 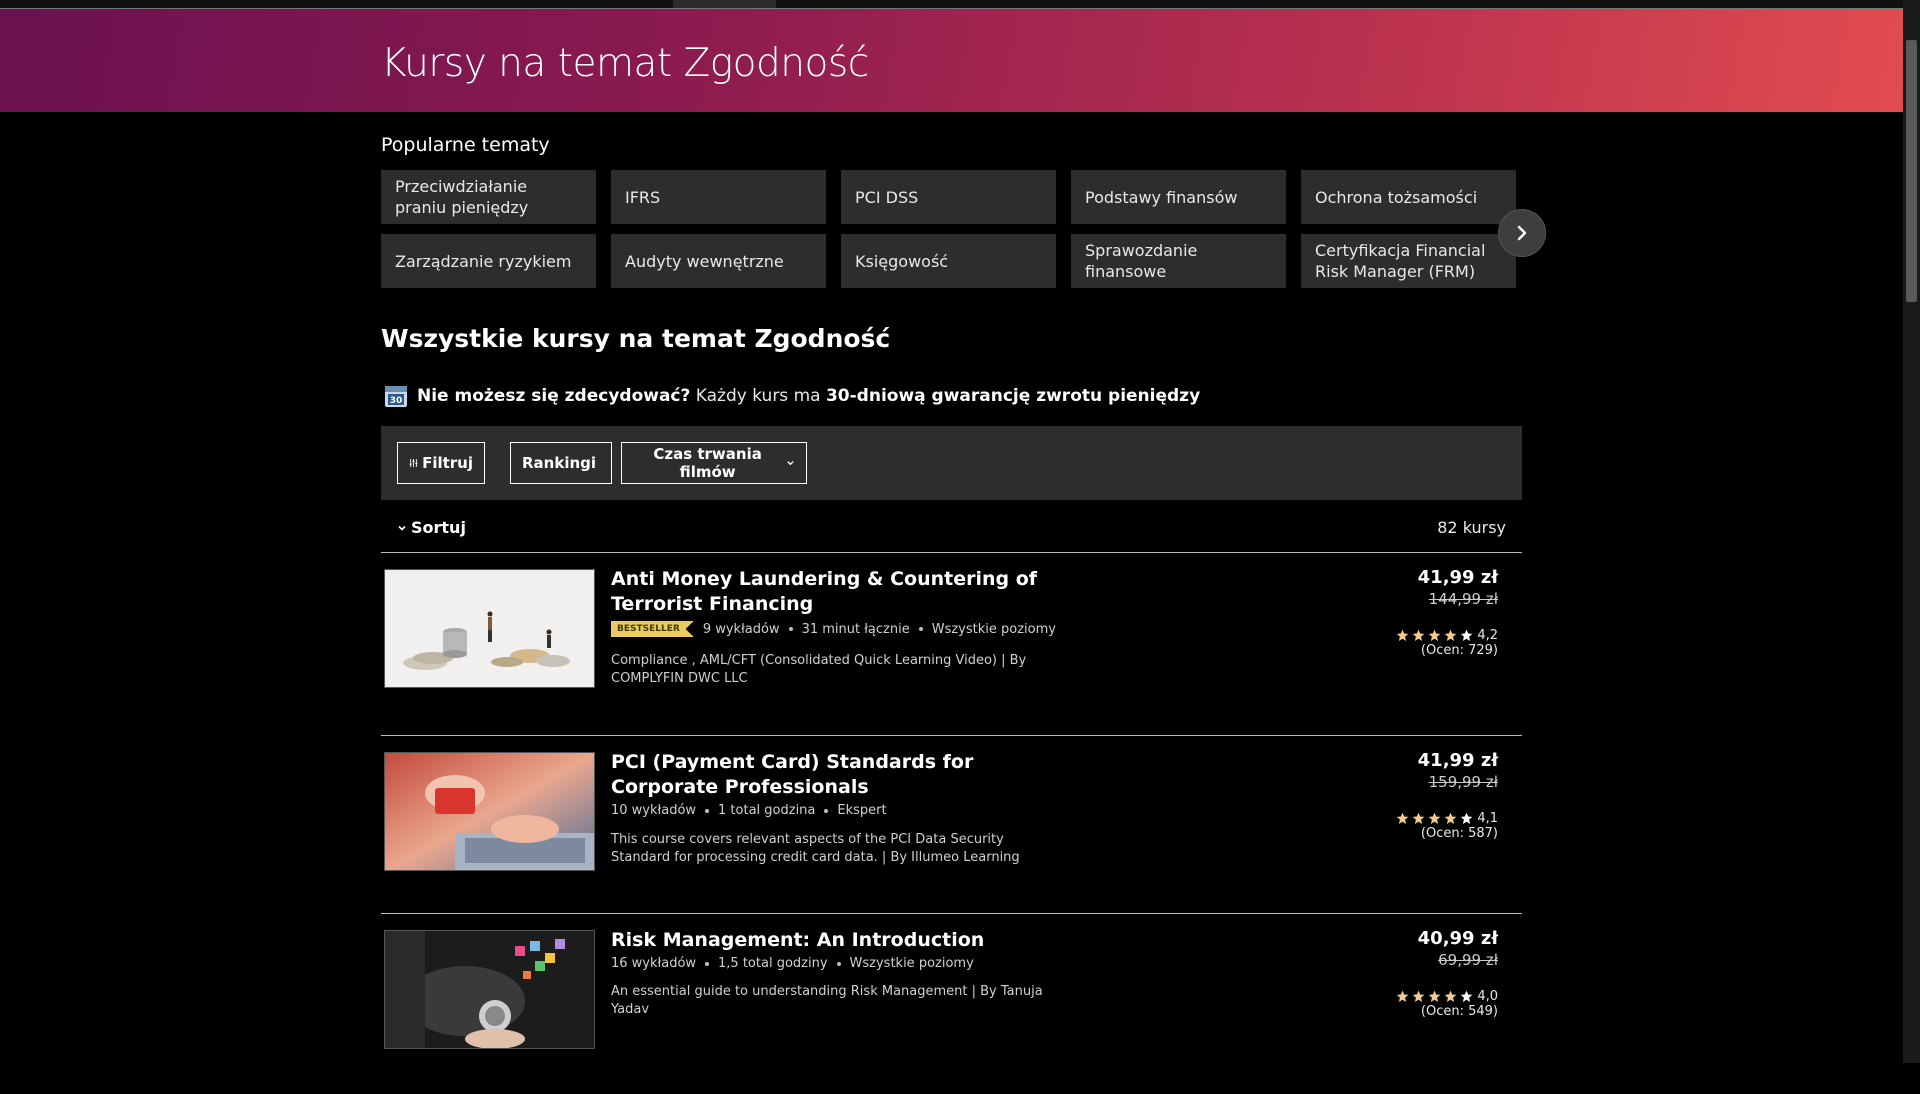 I want to click on course-price: 40,99 zł 69,99 zł, so click(x=1458, y=948).